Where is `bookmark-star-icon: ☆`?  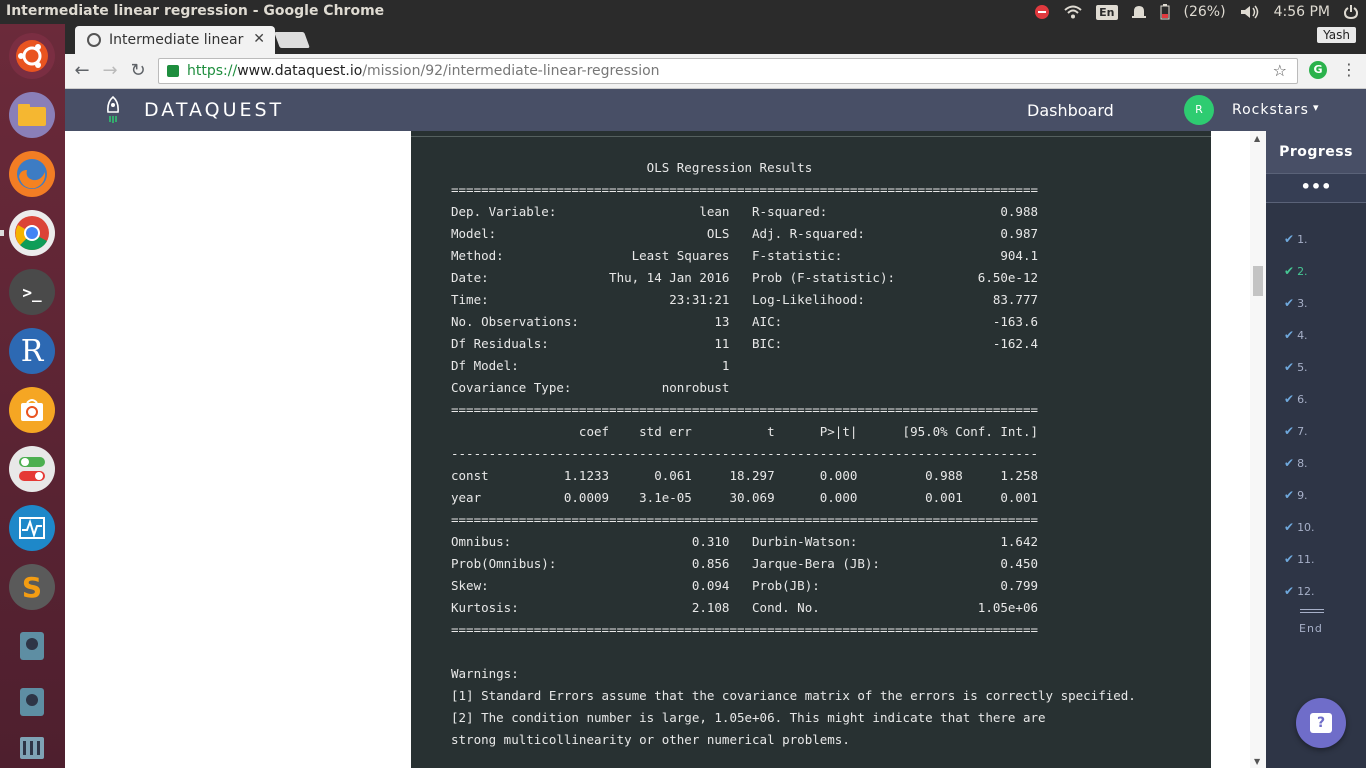
bookmark-star-icon: ☆ is located at coordinates (1280, 70).